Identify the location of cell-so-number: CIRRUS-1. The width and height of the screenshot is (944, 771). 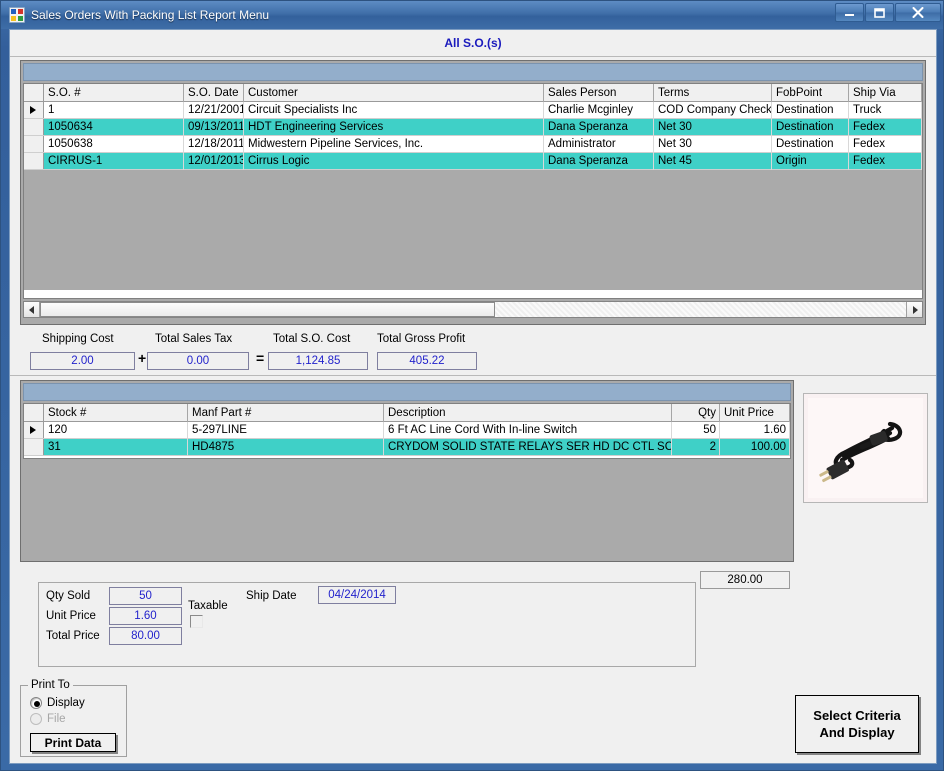
(114, 161).